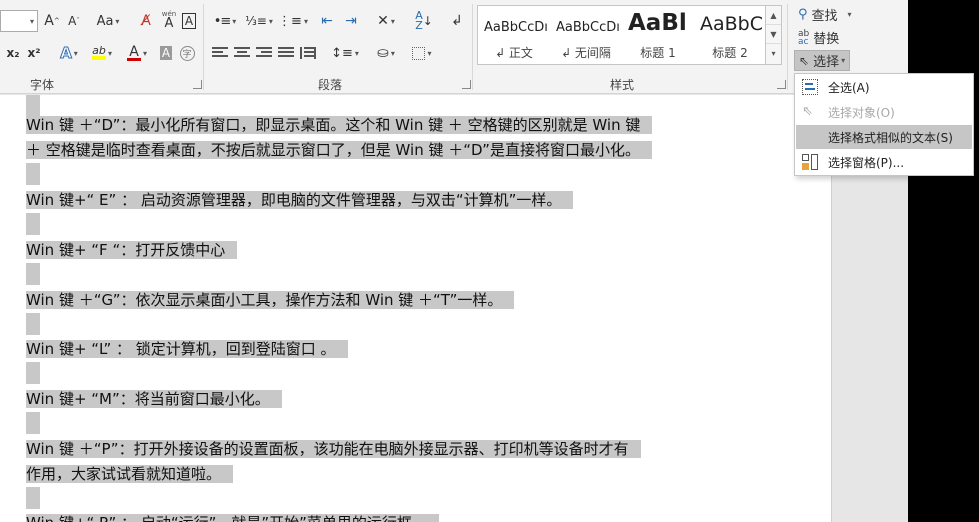 The height and width of the screenshot is (522, 979). Describe the element at coordinates (383, 53) in the screenshot. I see `paint-bucket-icon: ⛀` at that location.